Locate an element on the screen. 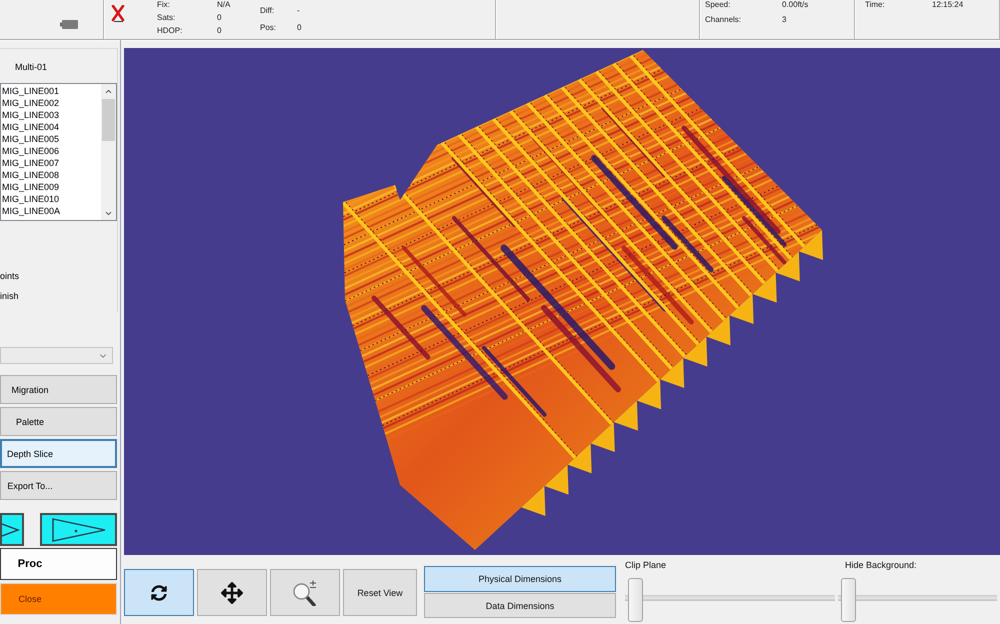  status-value: 3 is located at coordinates (785, 19).